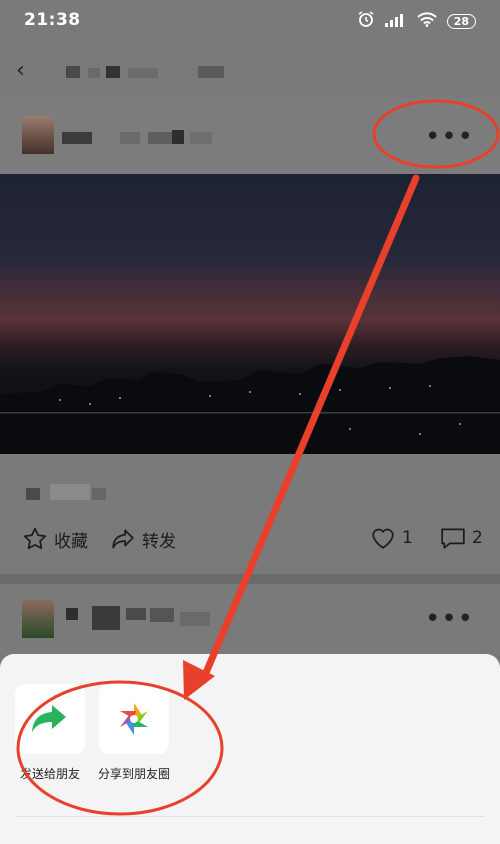 This screenshot has height=844, width=500. What do you see at coordinates (49, 774) in the screenshot?
I see `send-to-friend-label: 发送给朋友` at bounding box center [49, 774].